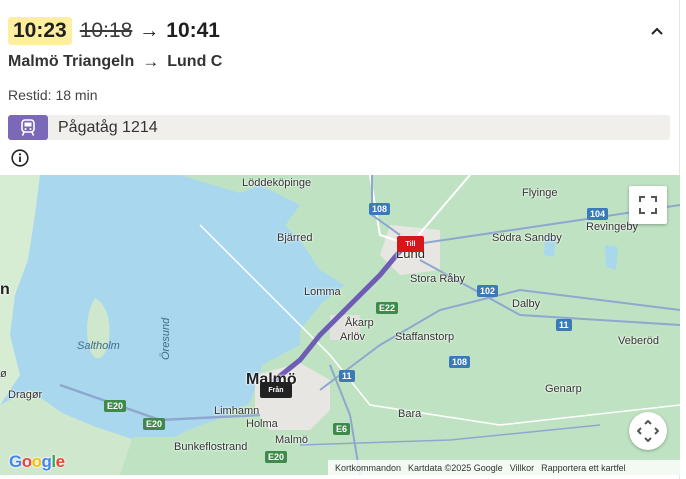 Image resolution: width=686 pixels, height=479 pixels. I want to click on report-error-link: Rapportera ett kartfel, so click(583, 468).